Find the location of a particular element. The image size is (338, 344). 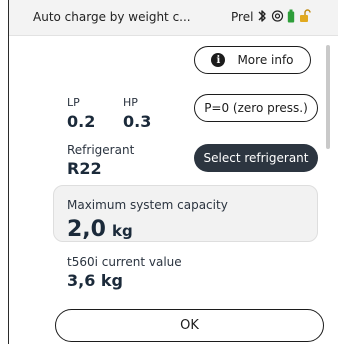

more-info-button: i More info is located at coordinates (252, 60).